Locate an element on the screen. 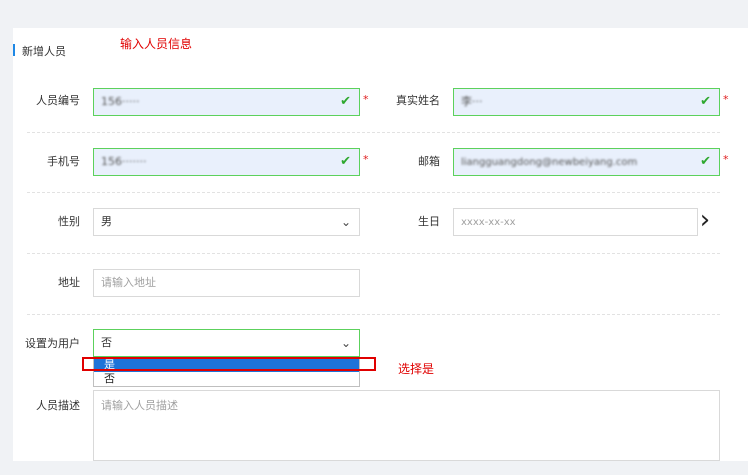 Image resolution: width=748 pixels, height=475 pixels. label-description: 人员描述 is located at coordinates (58, 405).